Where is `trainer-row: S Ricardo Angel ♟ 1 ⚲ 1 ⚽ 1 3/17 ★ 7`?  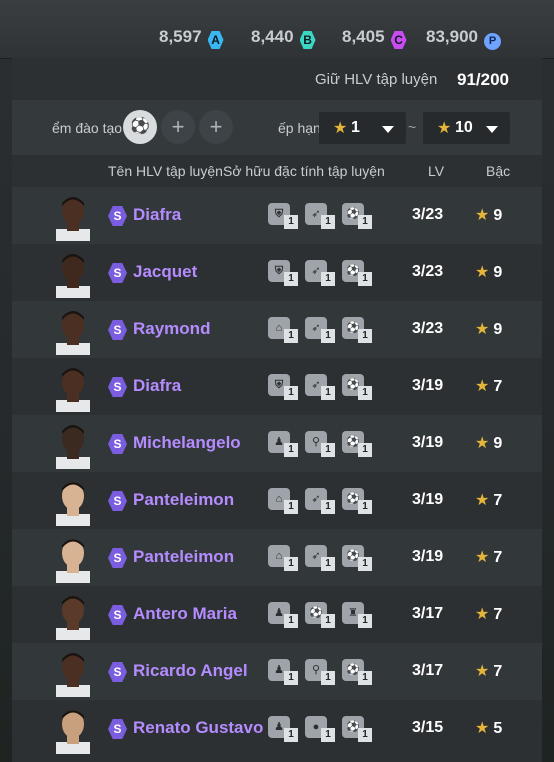 trainer-row: S Ricardo Angel ♟ 1 ⚲ 1 ⚽ 1 3/17 ★ 7 is located at coordinates (277, 671).